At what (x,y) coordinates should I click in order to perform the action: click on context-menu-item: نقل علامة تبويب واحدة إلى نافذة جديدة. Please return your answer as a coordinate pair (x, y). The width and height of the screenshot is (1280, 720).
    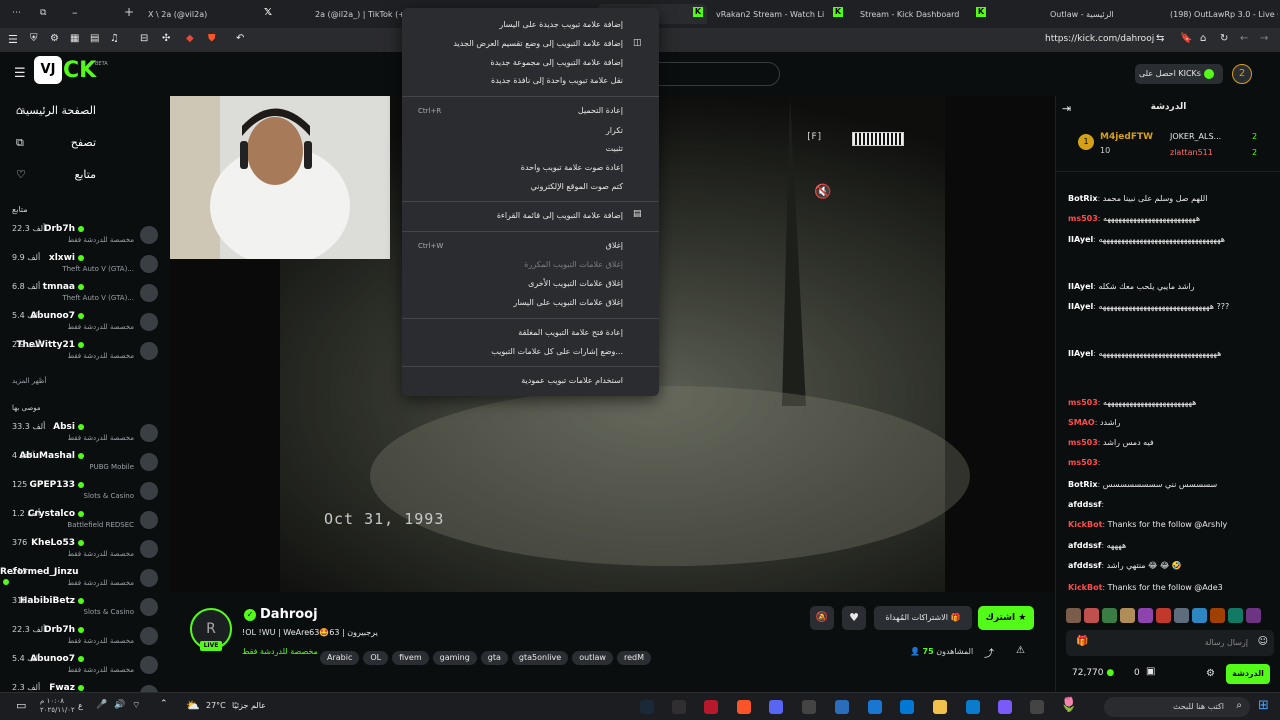
    Looking at the image, I should click on (557, 80).